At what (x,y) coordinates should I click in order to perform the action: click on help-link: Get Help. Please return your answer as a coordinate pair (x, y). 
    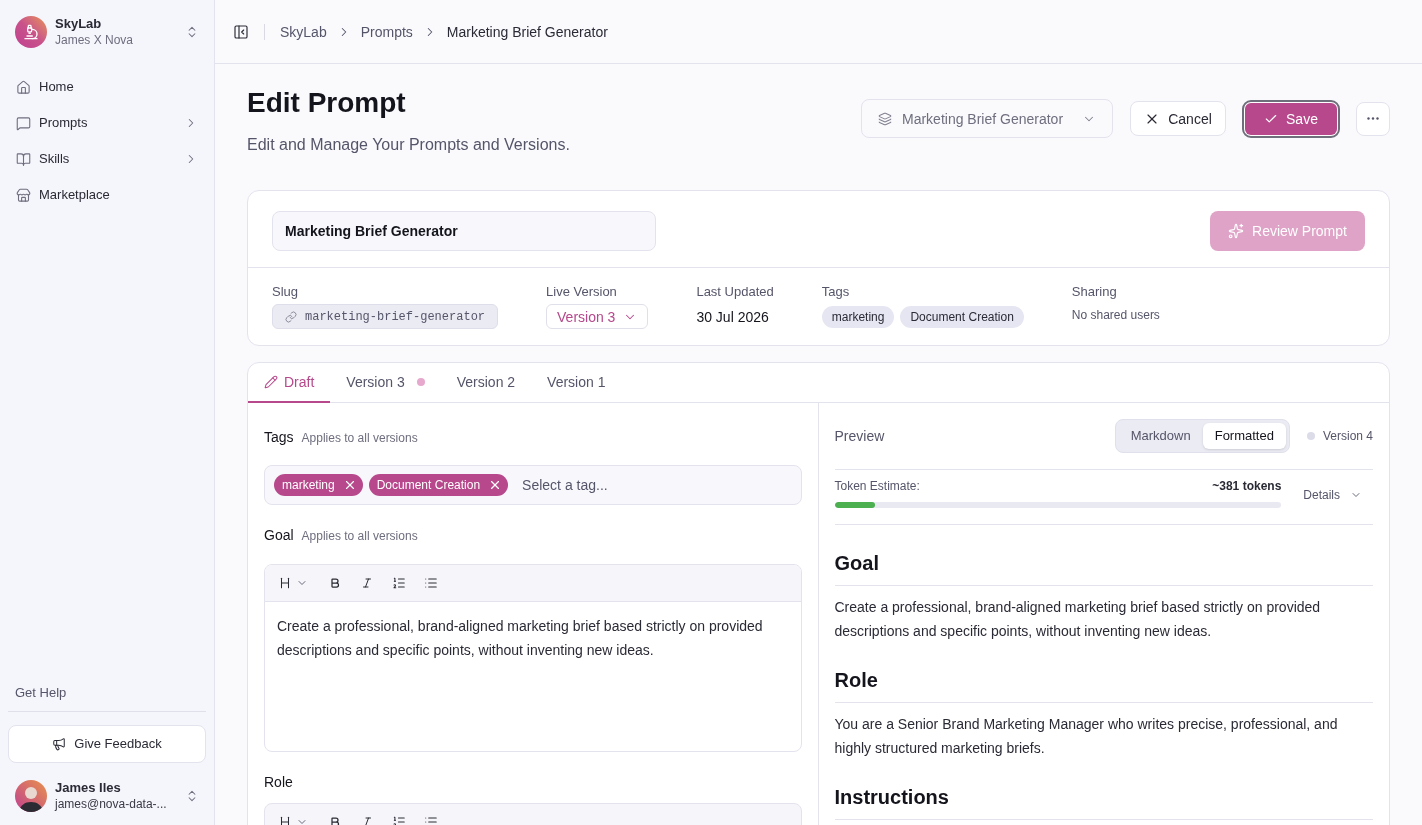
    Looking at the image, I should click on (107, 693).